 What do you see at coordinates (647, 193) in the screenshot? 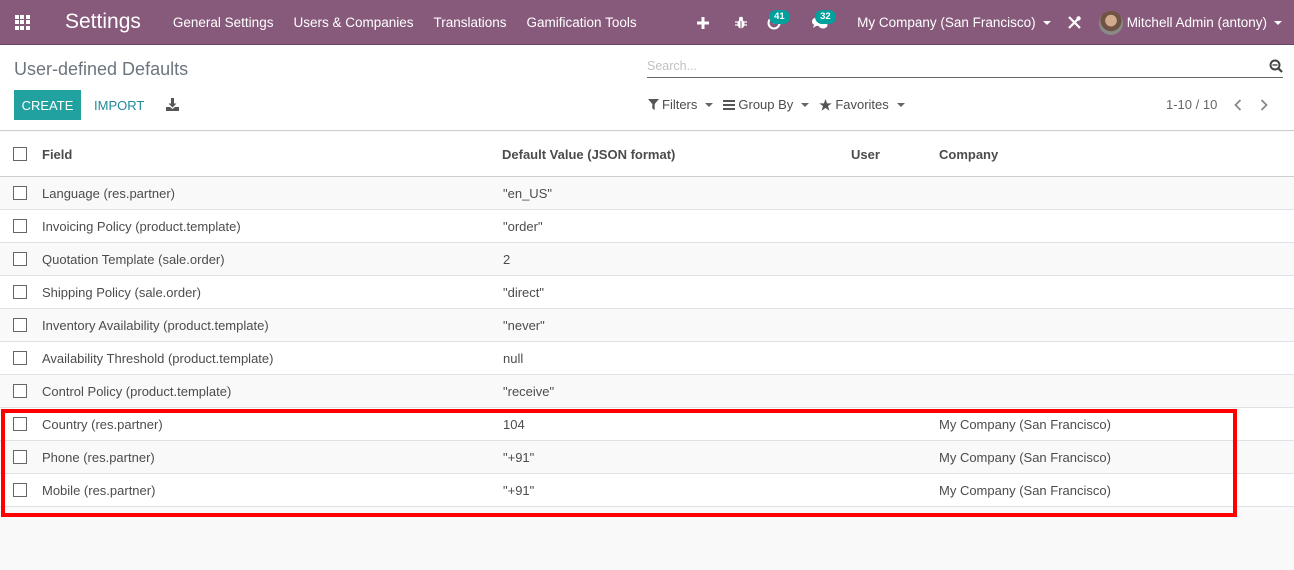
I see `table-row: Language (res.partner) "en_US"` at bounding box center [647, 193].